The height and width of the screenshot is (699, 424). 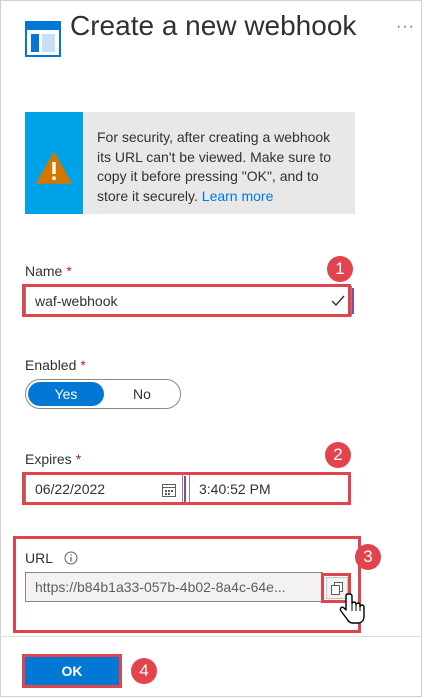 What do you see at coordinates (187, 584) in the screenshot?
I see `annotation-box-url` at bounding box center [187, 584].